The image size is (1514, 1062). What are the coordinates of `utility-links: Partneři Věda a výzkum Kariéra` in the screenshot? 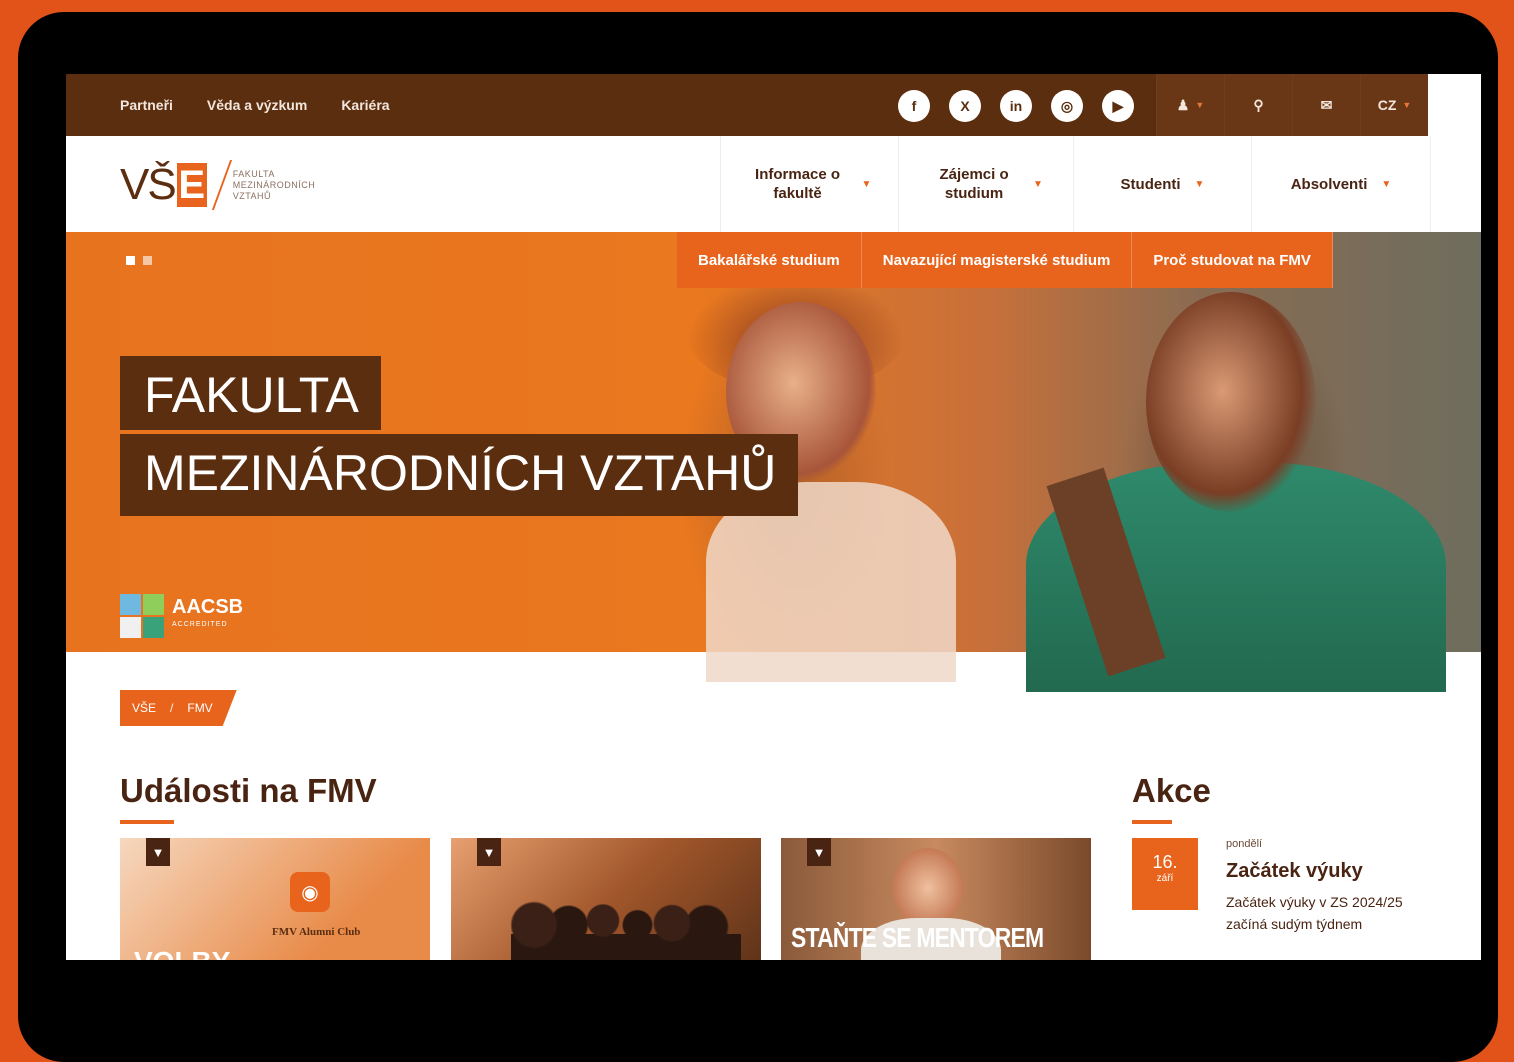 It's located at (255, 105).